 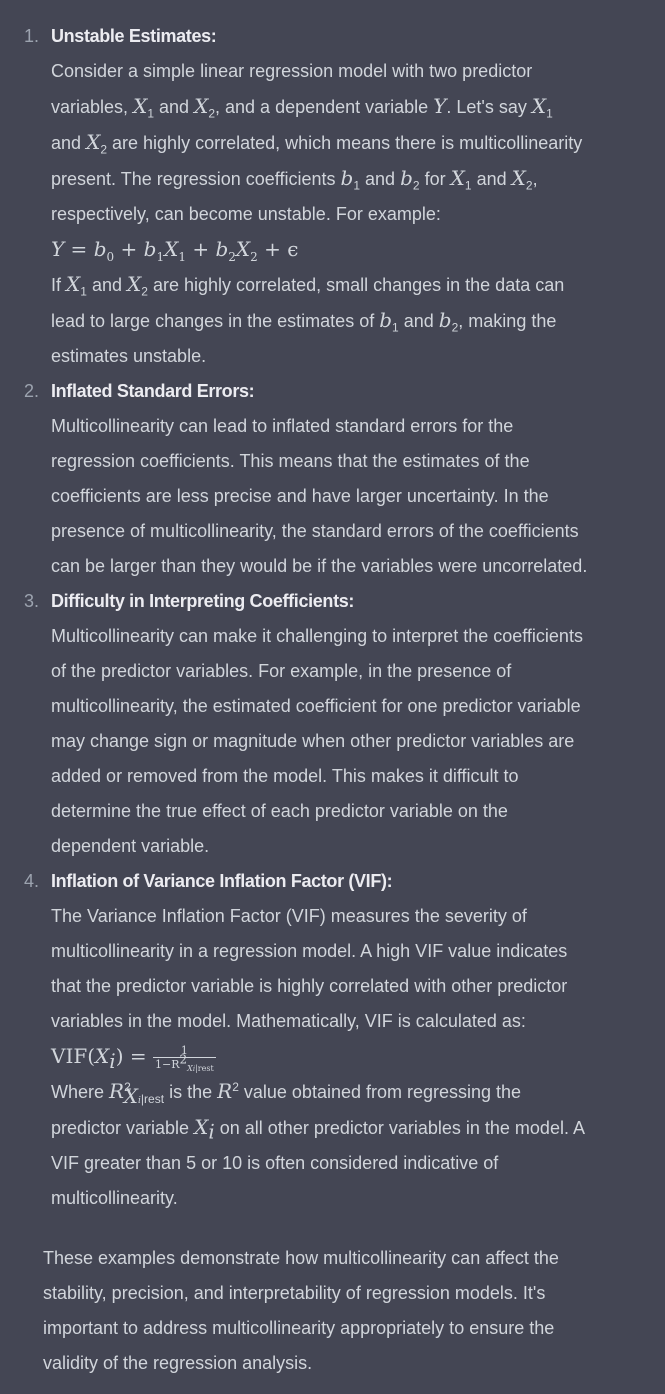 I want to click on item-line: multicollinearity., so click(x=114, y=1198).